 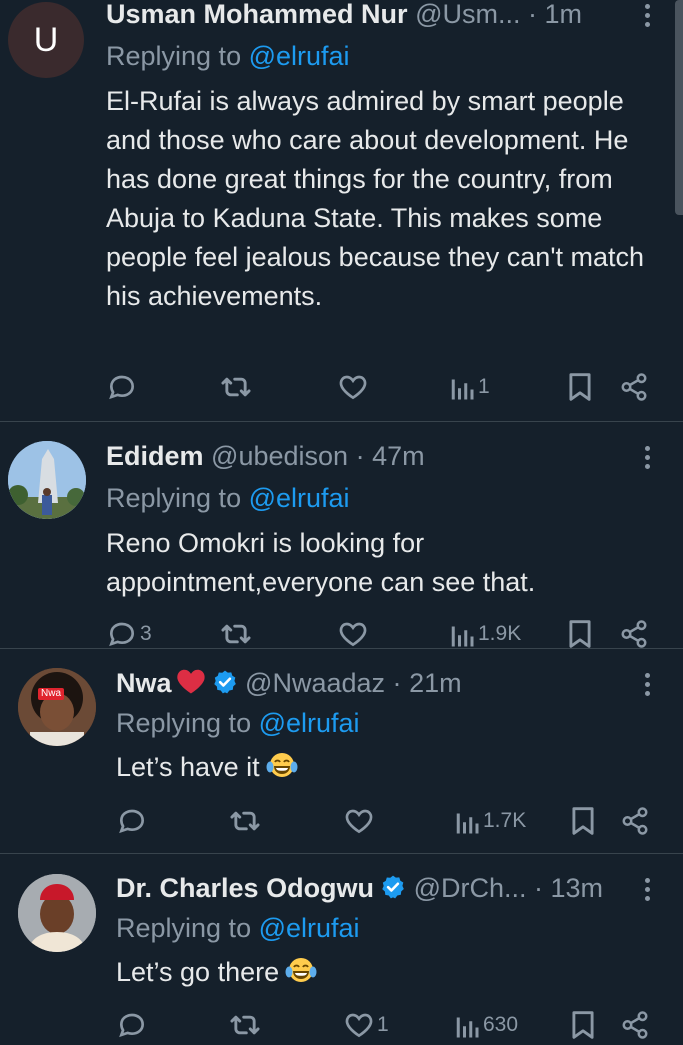 I want to click on views-count: 1.7K, so click(x=505, y=820).